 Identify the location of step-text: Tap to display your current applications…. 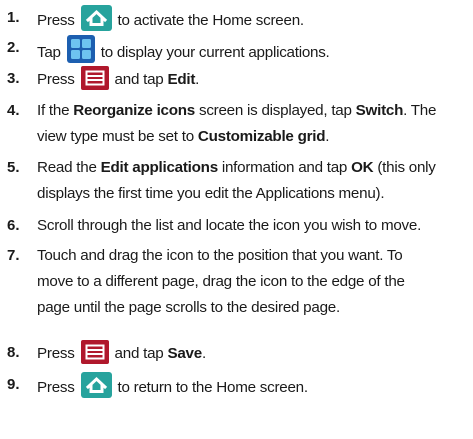
(252, 50).